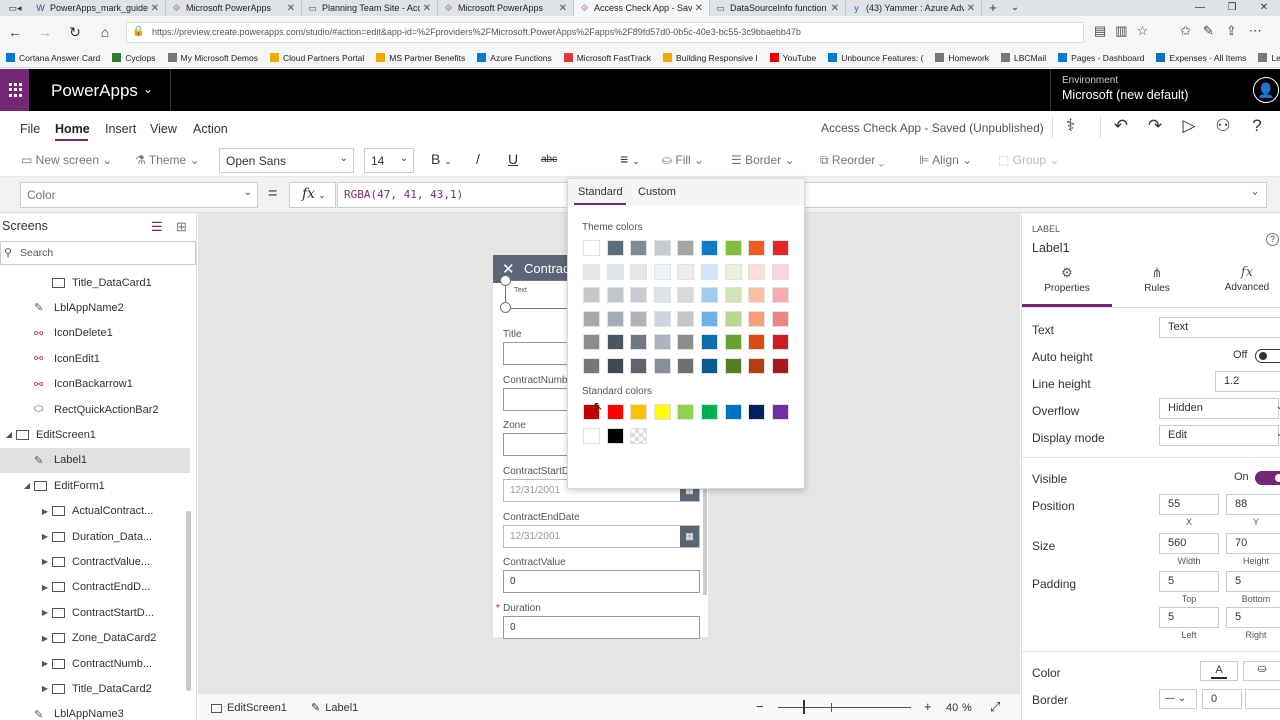 Image resolution: width=1280 pixels, height=720 pixels. I want to click on favorite-link: Expenses - All Items, so click(1201, 58).